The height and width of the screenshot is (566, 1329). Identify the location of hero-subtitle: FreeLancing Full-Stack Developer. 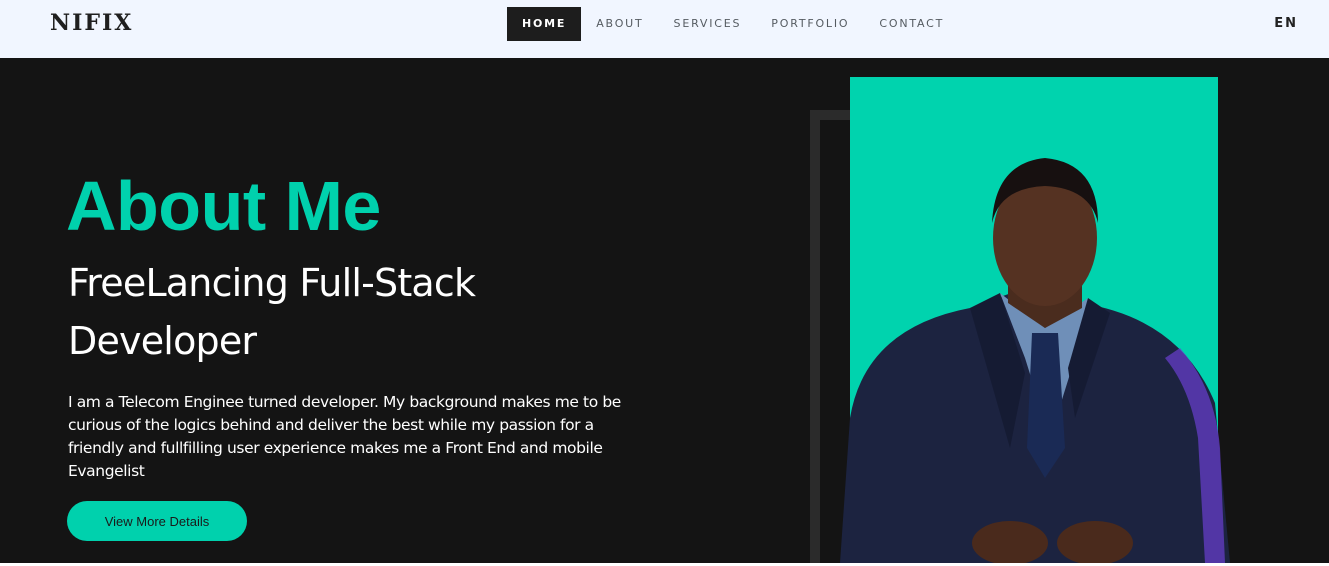
(318, 312).